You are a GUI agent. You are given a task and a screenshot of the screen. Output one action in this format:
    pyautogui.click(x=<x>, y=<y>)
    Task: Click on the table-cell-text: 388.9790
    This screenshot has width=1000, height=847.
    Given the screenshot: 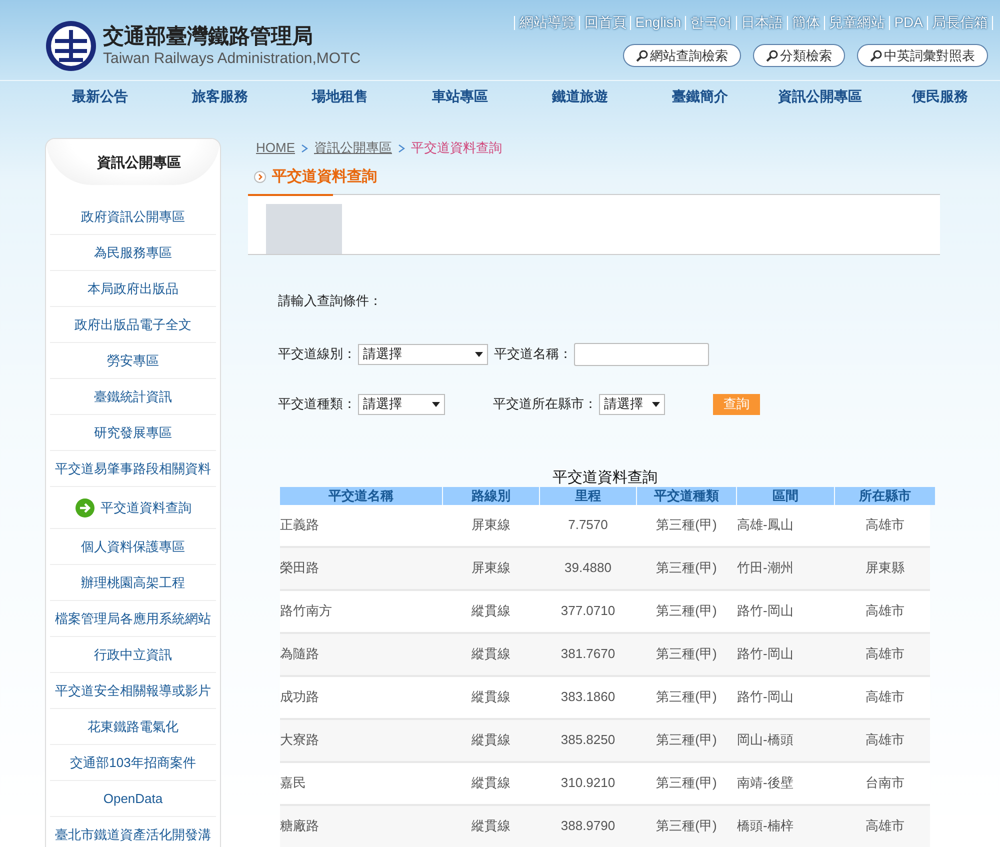 What is the action you would take?
    pyautogui.click(x=588, y=826)
    